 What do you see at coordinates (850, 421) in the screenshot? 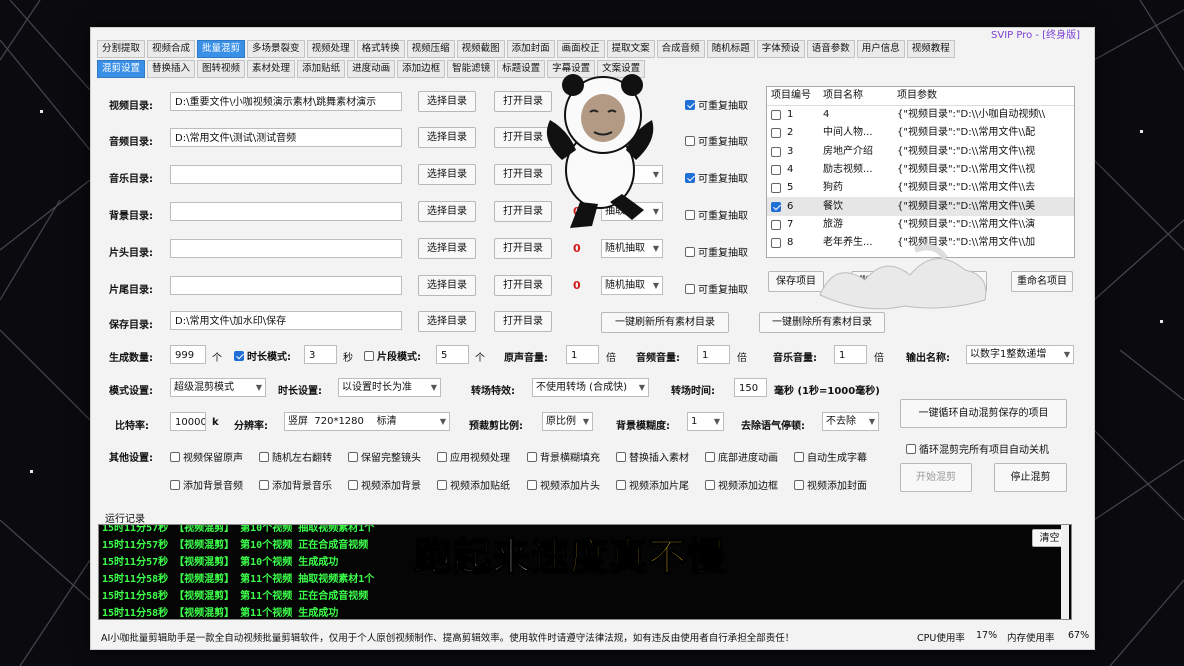
I see `pause-select: 不去除 ▼` at bounding box center [850, 421].